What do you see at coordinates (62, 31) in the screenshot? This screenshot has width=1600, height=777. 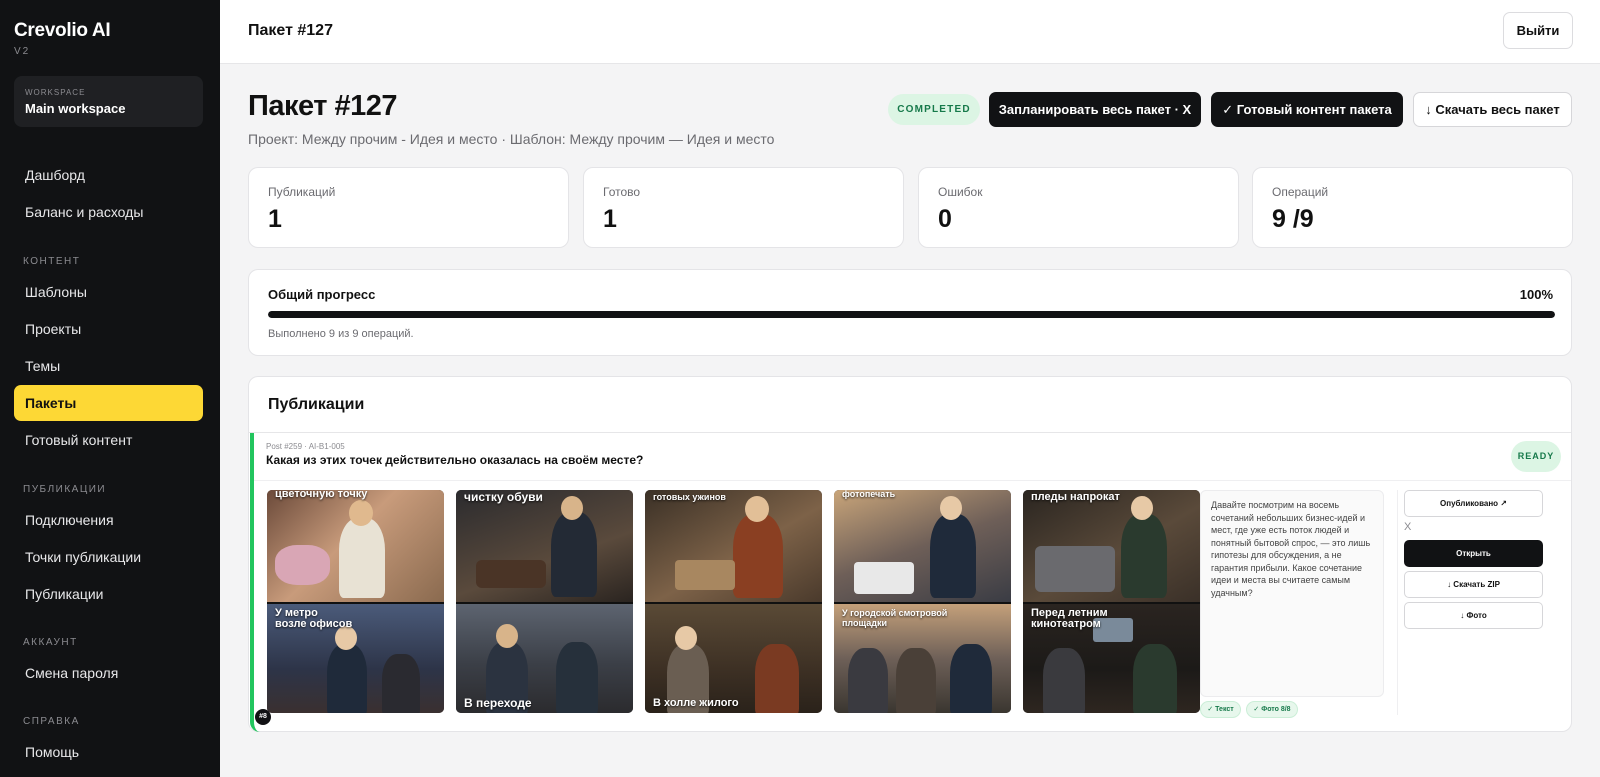 I see `brand-logo: Crevolio AI` at bounding box center [62, 31].